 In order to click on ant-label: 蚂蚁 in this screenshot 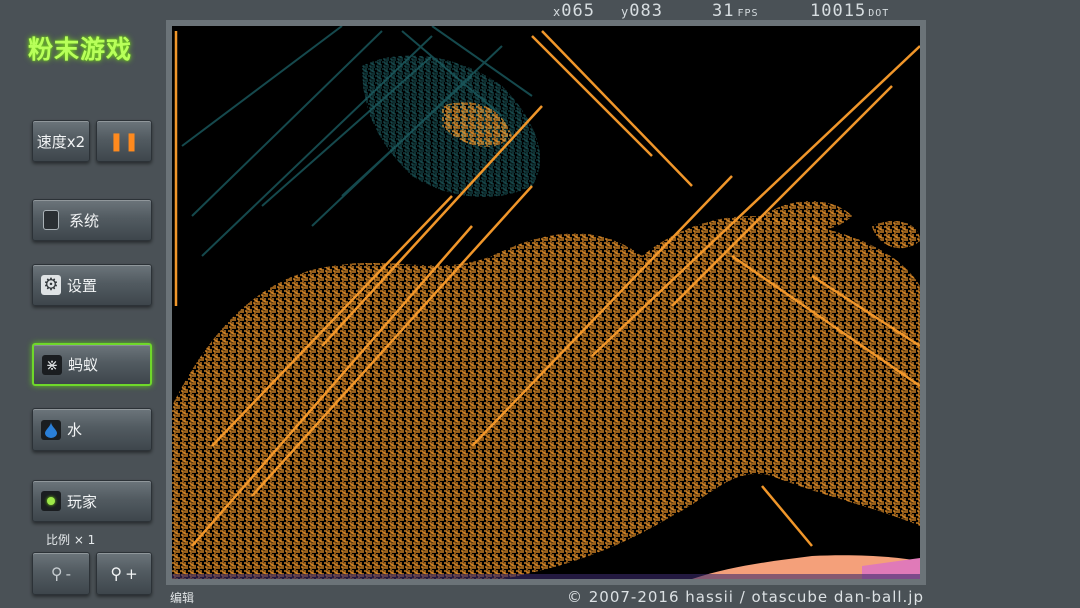, I will do `click(83, 365)`.